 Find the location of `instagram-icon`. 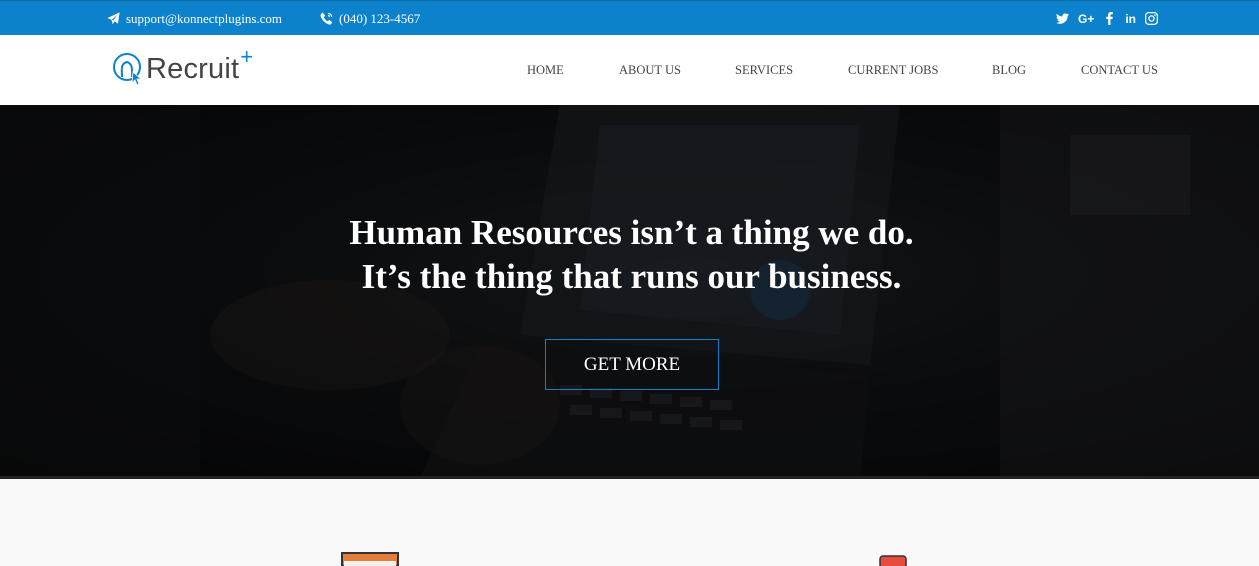

instagram-icon is located at coordinates (1151, 18).